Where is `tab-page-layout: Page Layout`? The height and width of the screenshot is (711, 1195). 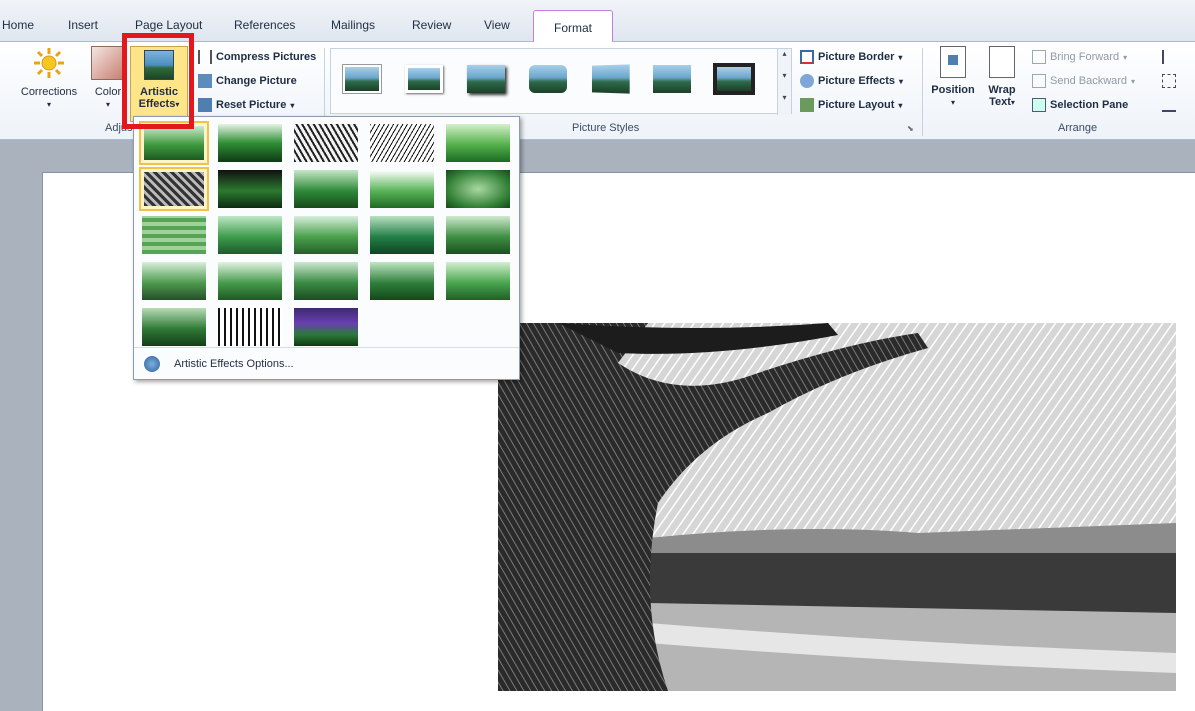
tab-page-layout: Page Layout is located at coordinates (168, 25).